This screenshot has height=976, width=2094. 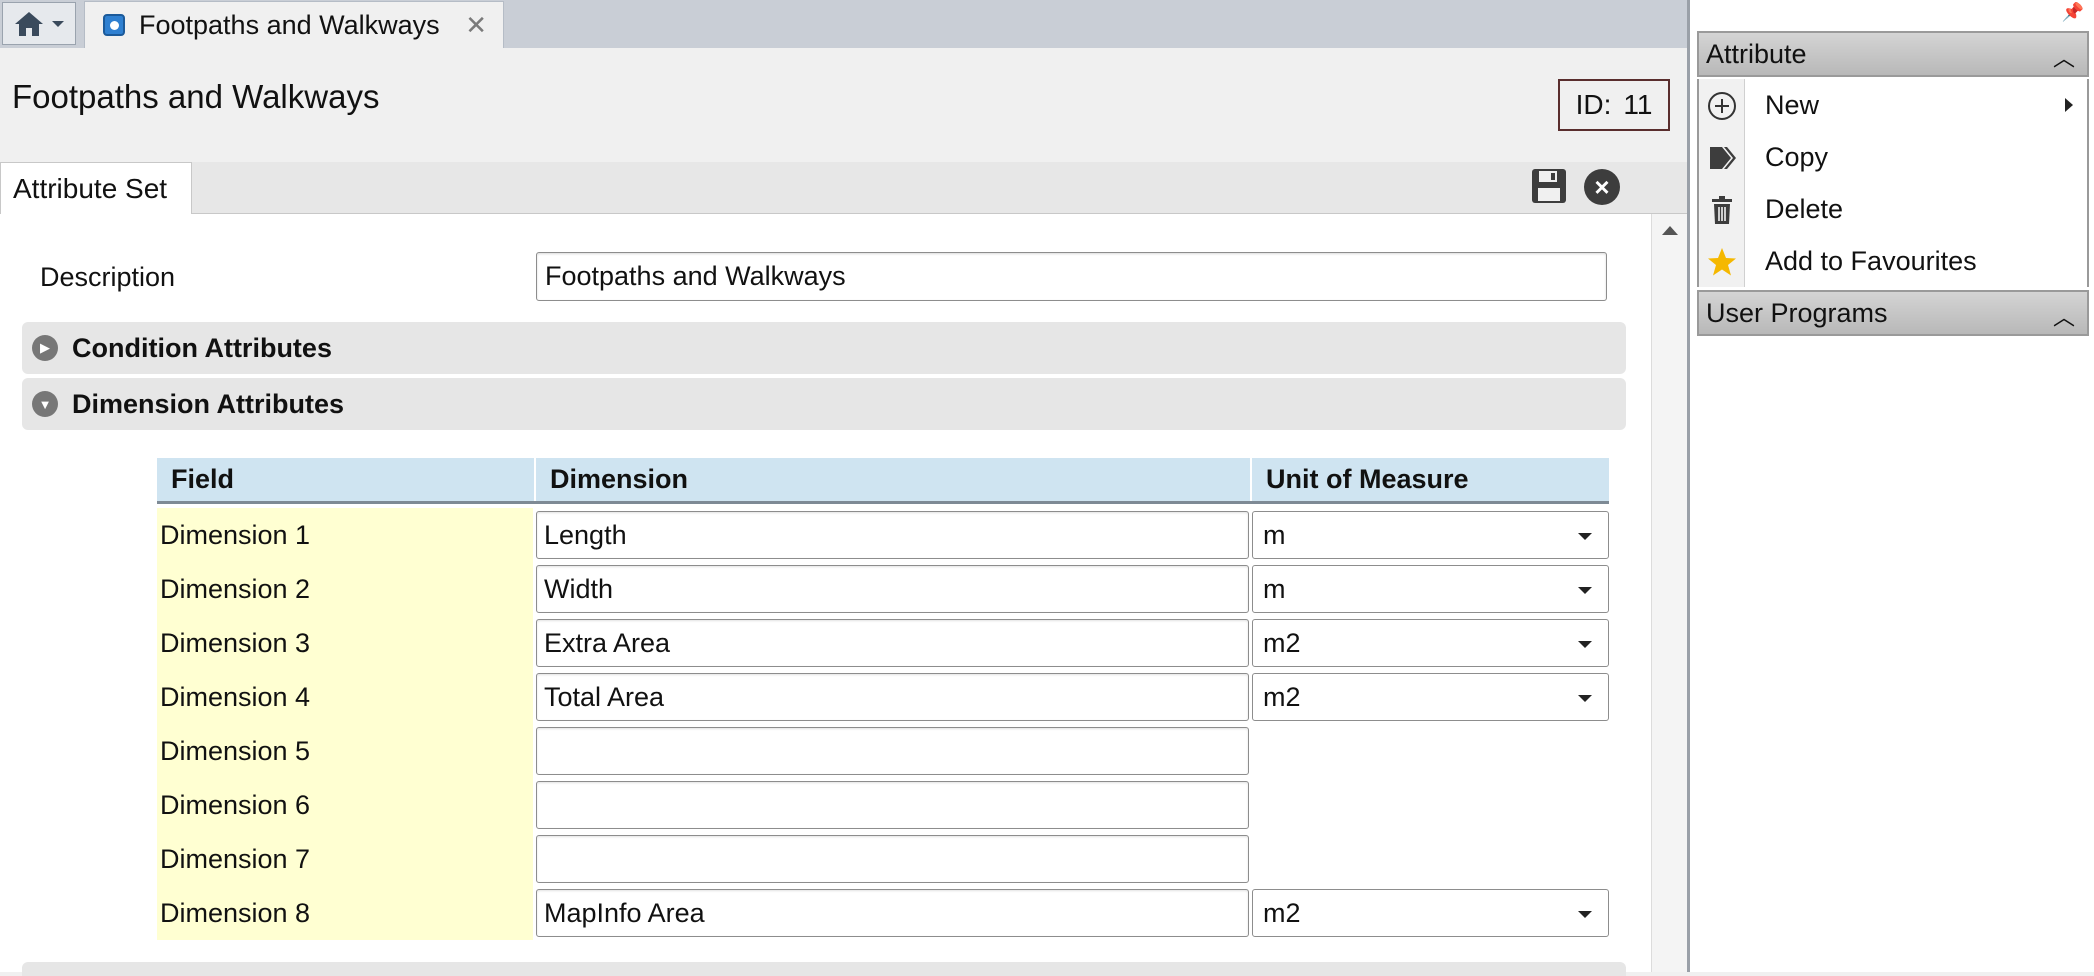 What do you see at coordinates (202, 347) in the screenshot?
I see `condition-attributes-label: Condition Attributes` at bounding box center [202, 347].